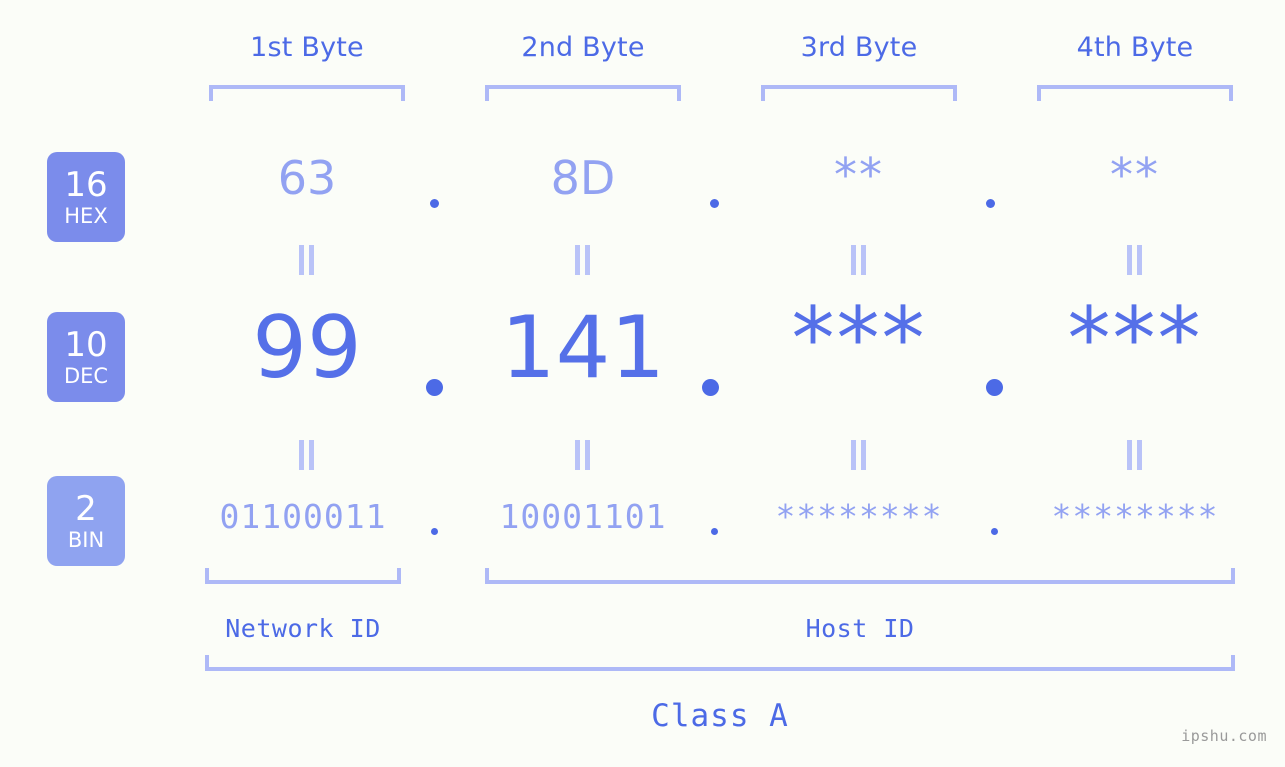 The width and height of the screenshot is (1285, 767). I want to click on dec-byte-2-value: 141, so click(583, 348).